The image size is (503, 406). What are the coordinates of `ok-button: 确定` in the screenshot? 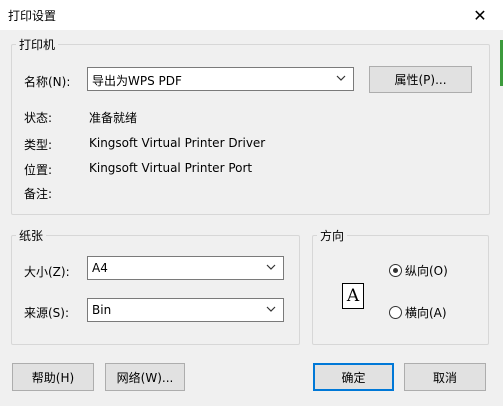 It's located at (353, 377).